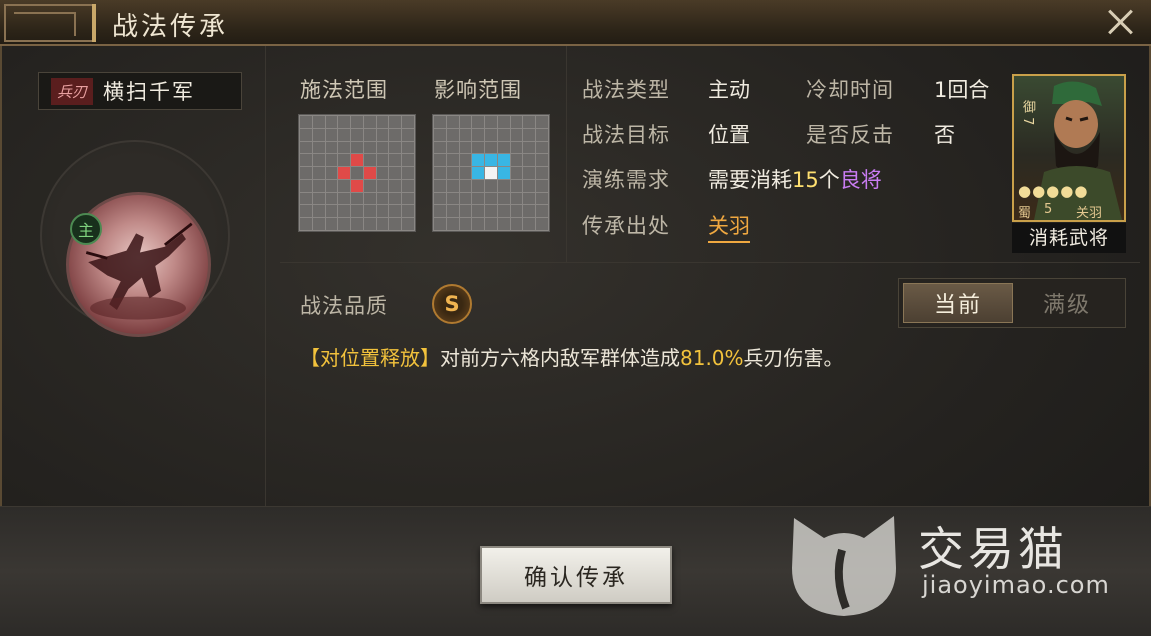  Describe the element at coordinates (860, 180) in the screenshot. I see `requirement-tier: 良将` at that location.